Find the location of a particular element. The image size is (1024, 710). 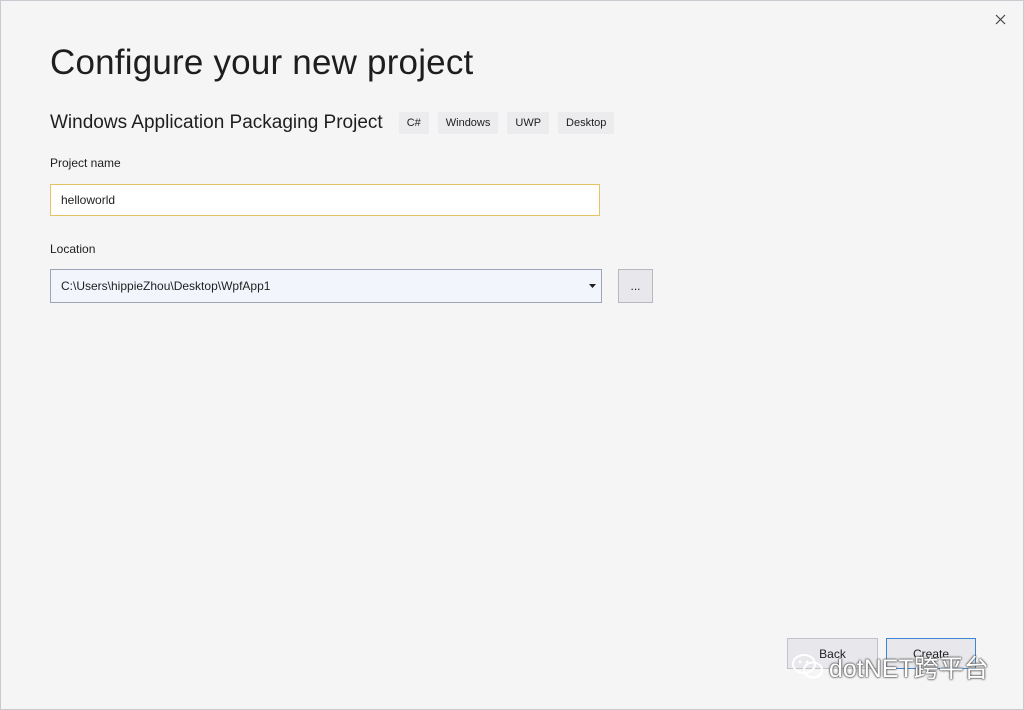

template-name: Windows Application Packaging Project is located at coordinates (216, 122).